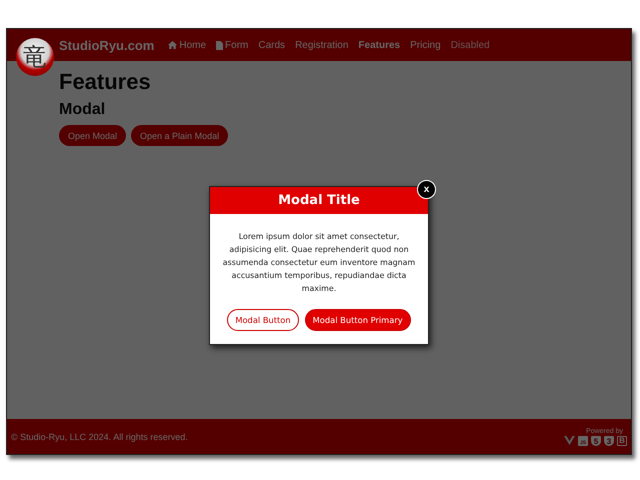 This screenshot has width=640, height=480. I want to click on copyright-text: © Studio-Ryu, LLC 2024. All rights reserved., so click(99, 437).